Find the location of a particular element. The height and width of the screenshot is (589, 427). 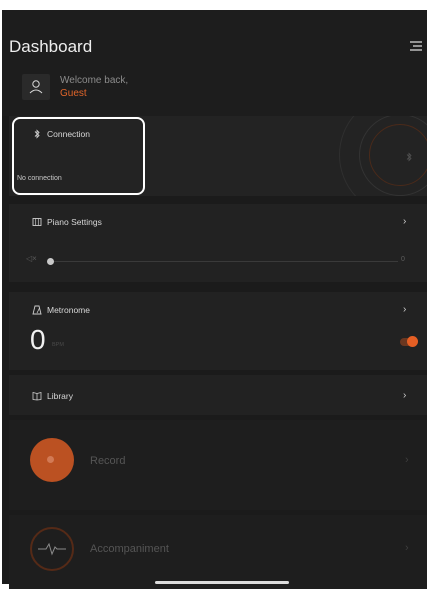

metronome-toggle-knob is located at coordinates (412, 341).